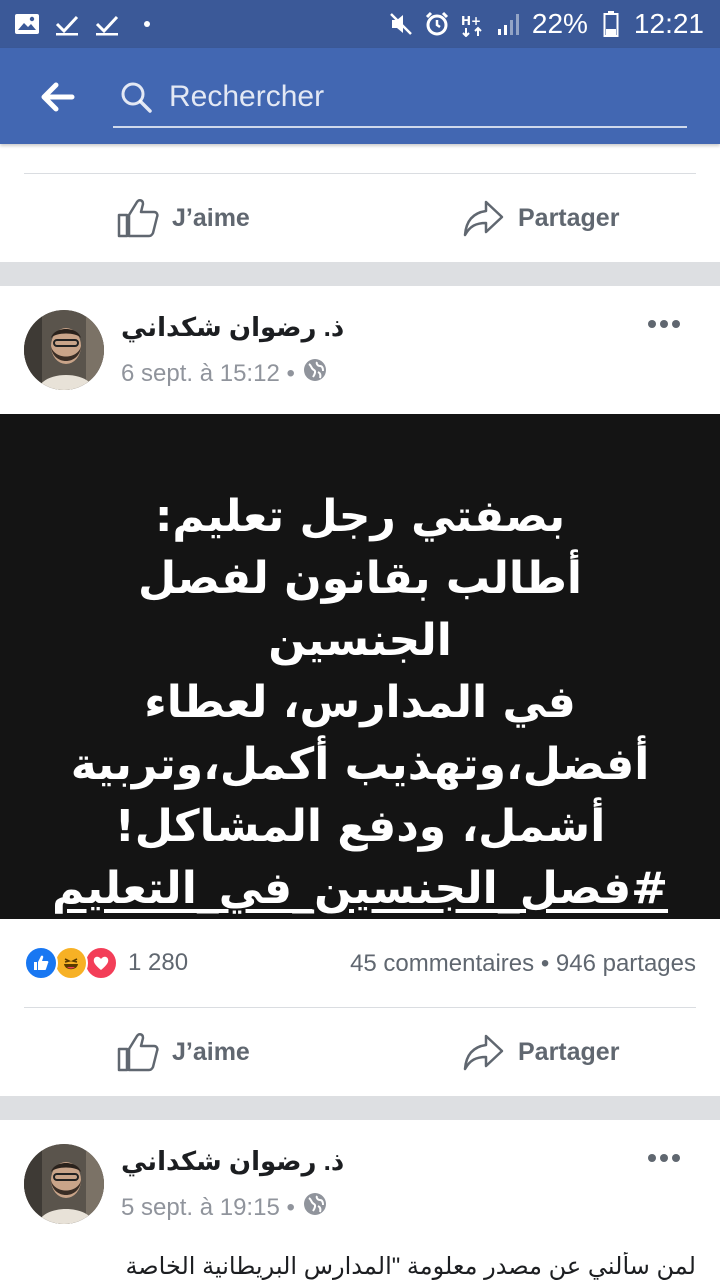 This screenshot has width=720, height=1281. I want to click on network-h-plus-icon: H+, so click(473, 24).